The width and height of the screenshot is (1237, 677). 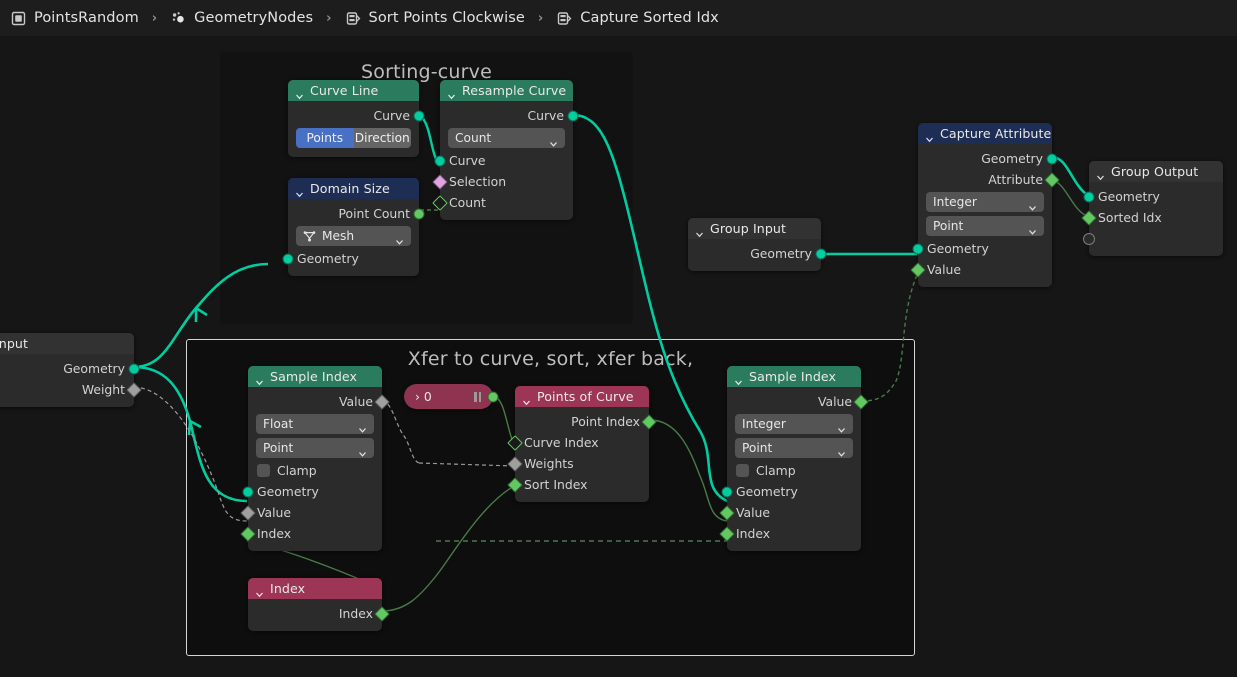 I want to click on node-header: Points of Curve, so click(x=582, y=396).